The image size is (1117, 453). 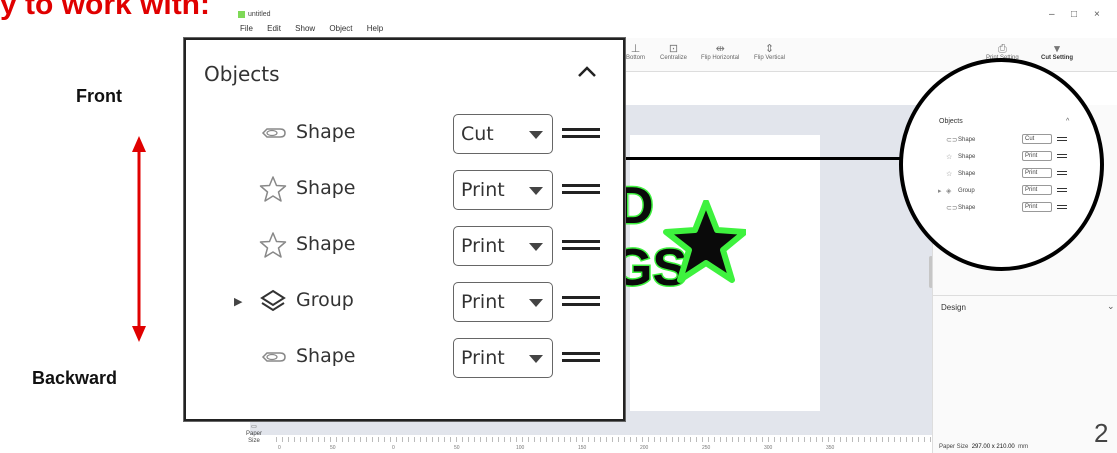 What do you see at coordinates (1101, 433) in the screenshot?
I see `page-number: 2` at bounding box center [1101, 433].